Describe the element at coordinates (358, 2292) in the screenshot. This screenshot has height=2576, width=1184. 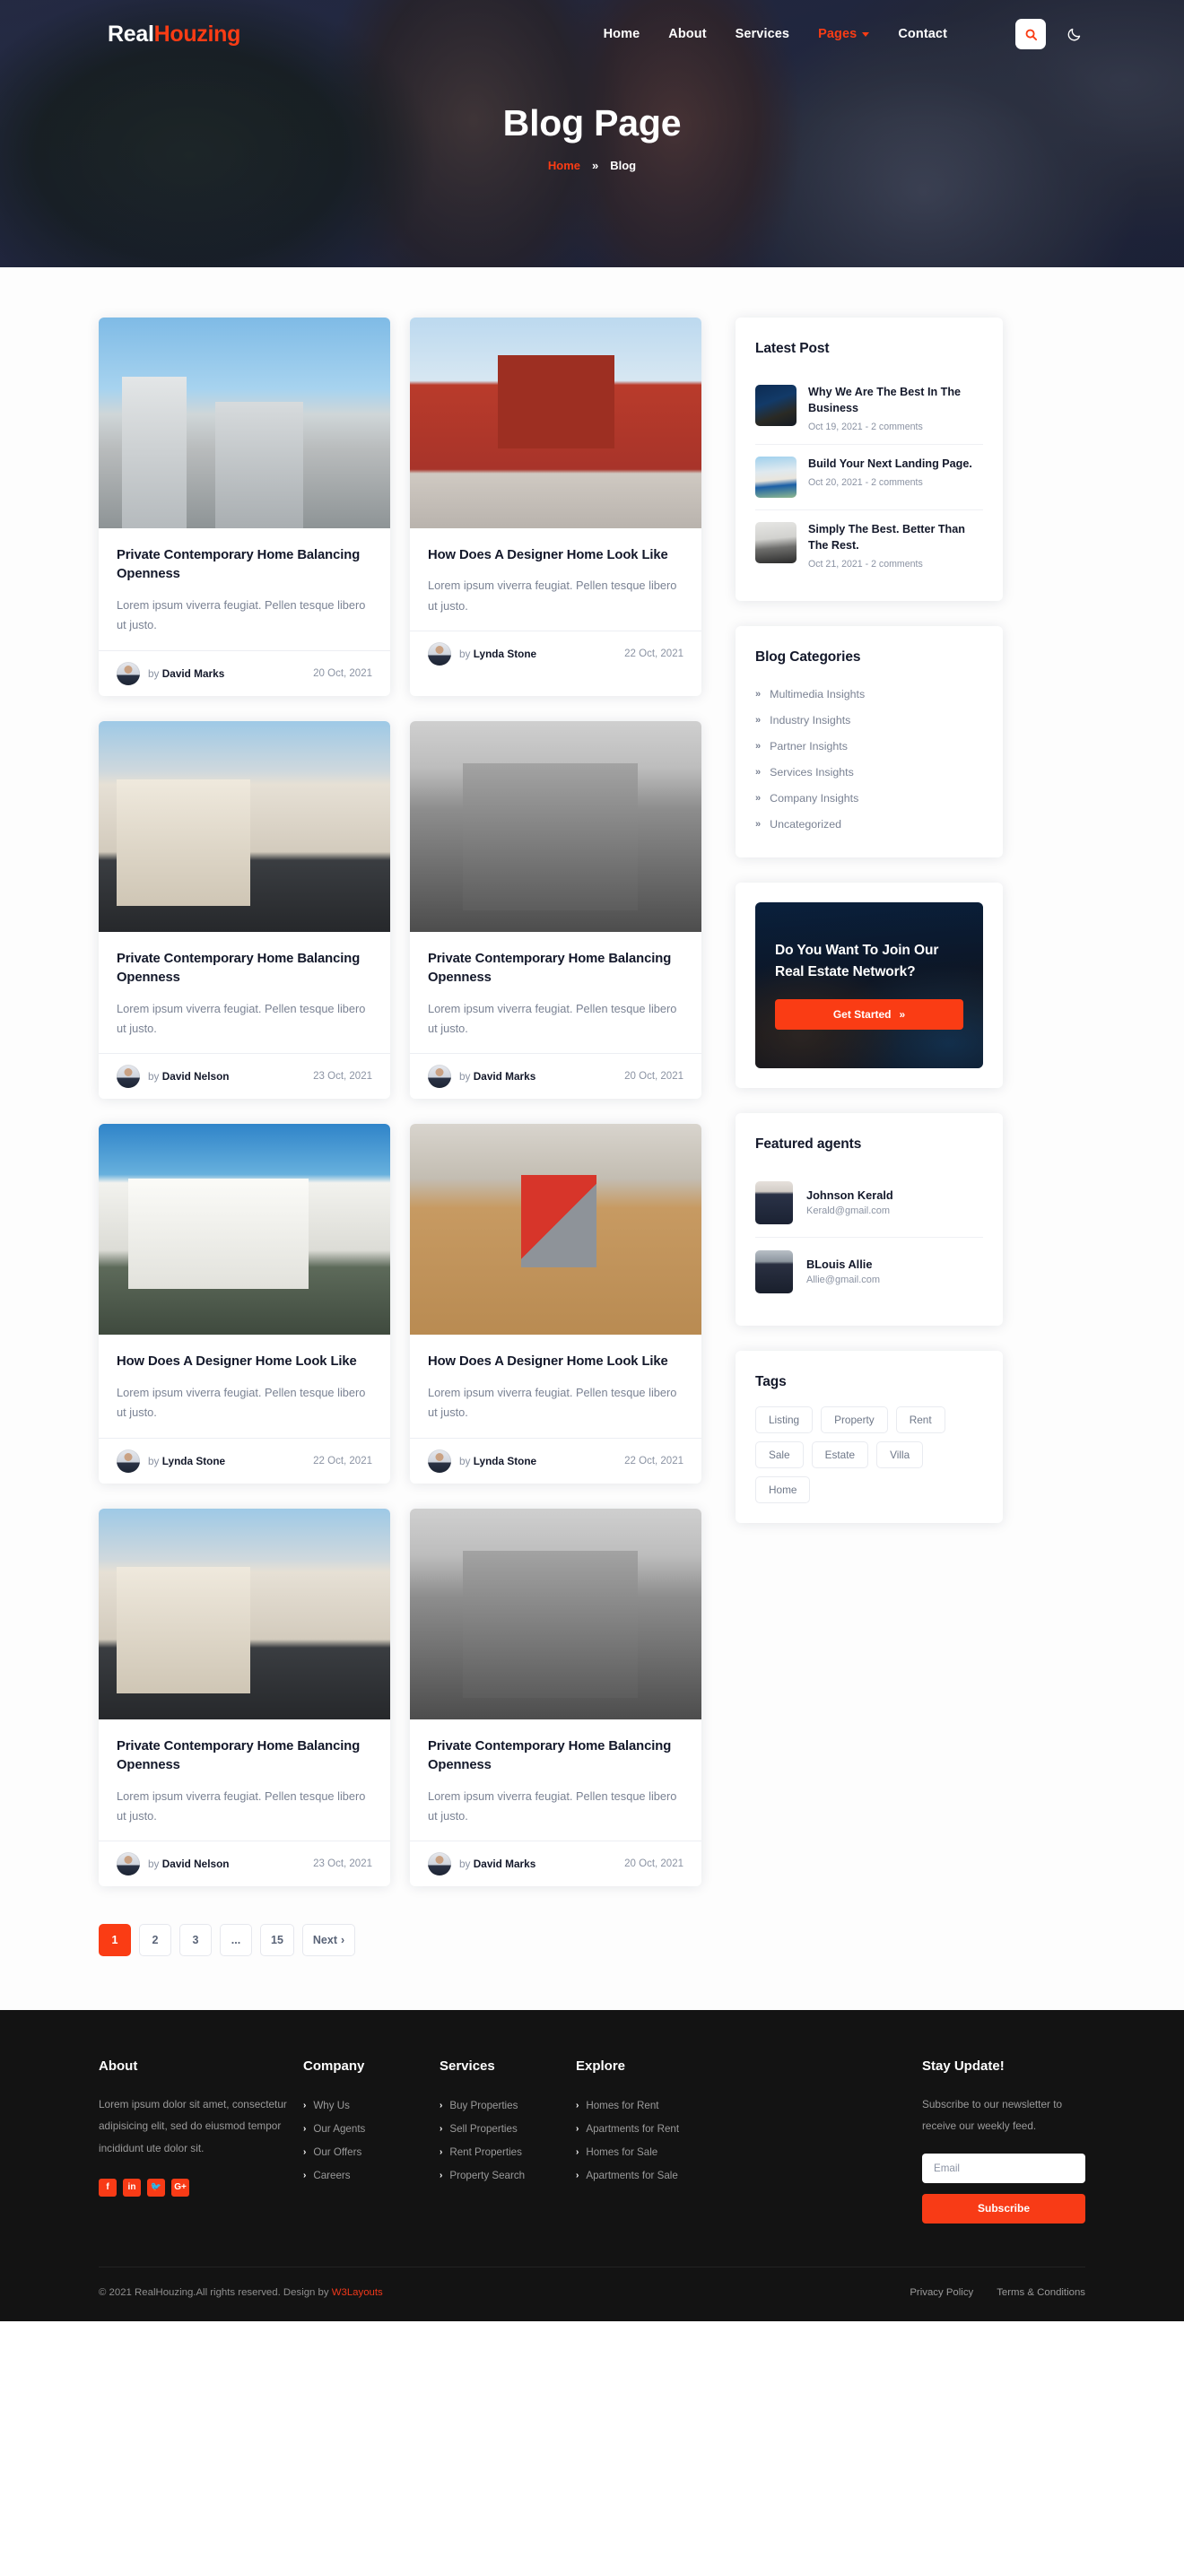
I see `designer-link: W3Layouts` at that location.